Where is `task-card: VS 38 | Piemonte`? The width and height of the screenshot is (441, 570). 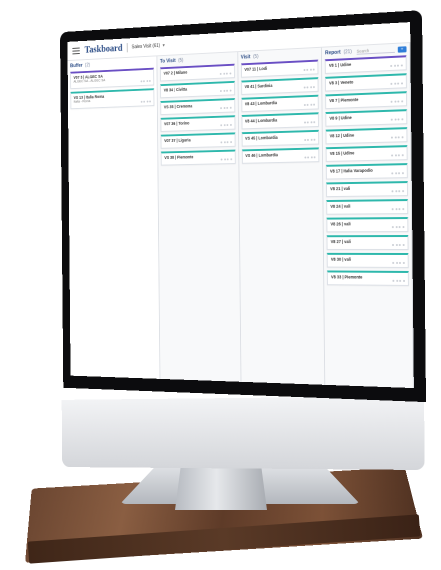 task-card: VS 38 | Piemonte is located at coordinates (198, 157).